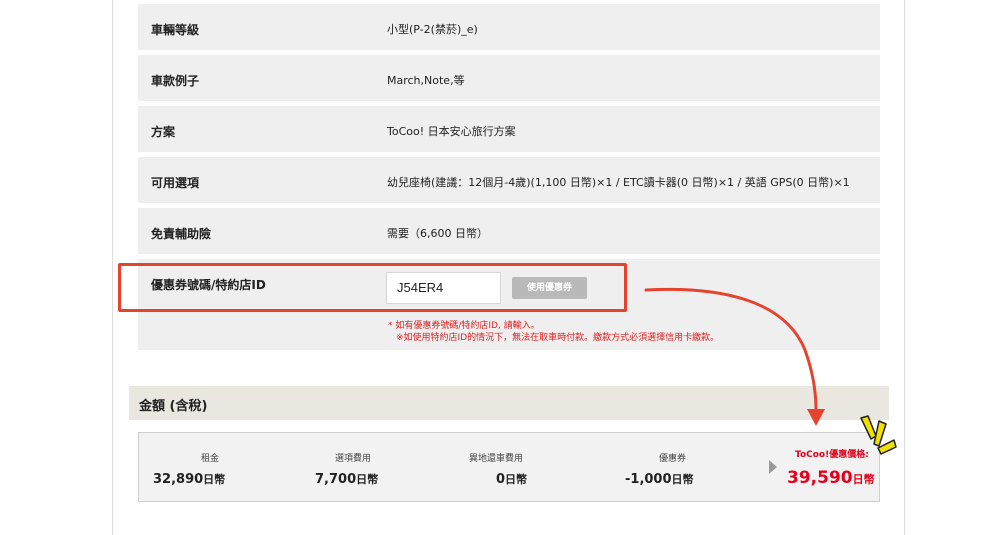 The image size is (1000, 535). Describe the element at coordinates (832, 455) in the screenshot. I see `final-price-label: ToCoo!優惠價格:` at that location.